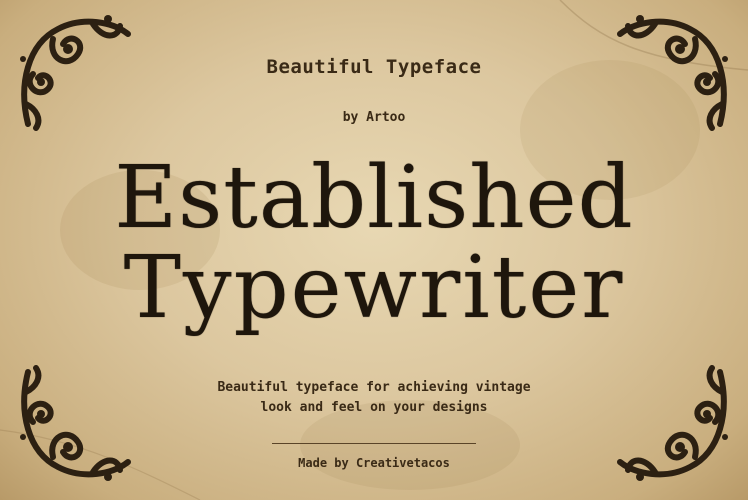 The height and width of the screenshot is (500, 748). What do you see at coordinates (374, 407) in the screenshot?
I see `tagline-line-2: look and feel on your designs` at bounding box center [374, 407].